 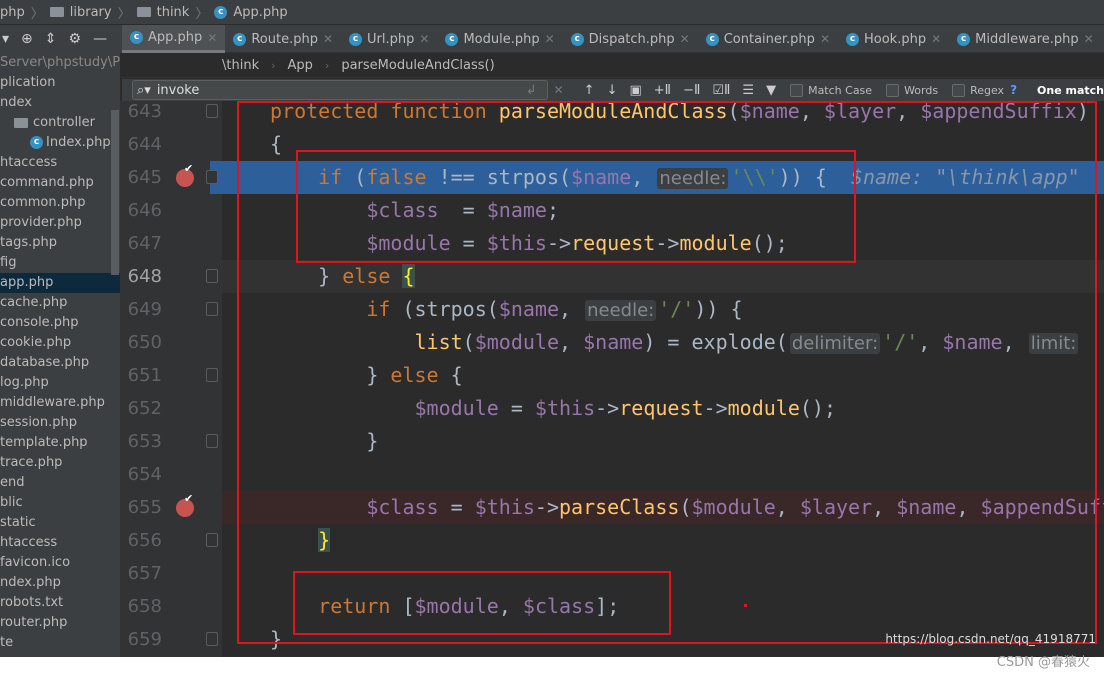 What do you see at coordinates (60, 83) in the screenshot?
I see `tree-item: plication` at bounding box center [60, 83].